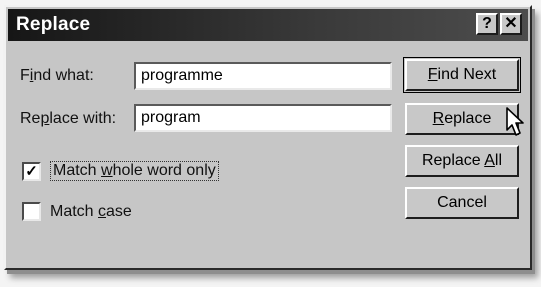 This screenshot has height=287, width=541. I want to click on question-mark-icon: ?, so click(487, 23).